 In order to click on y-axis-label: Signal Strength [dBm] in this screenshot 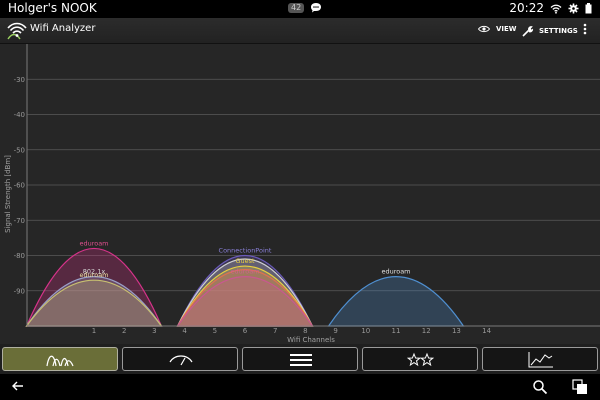, I will do `click(8, 194)`.